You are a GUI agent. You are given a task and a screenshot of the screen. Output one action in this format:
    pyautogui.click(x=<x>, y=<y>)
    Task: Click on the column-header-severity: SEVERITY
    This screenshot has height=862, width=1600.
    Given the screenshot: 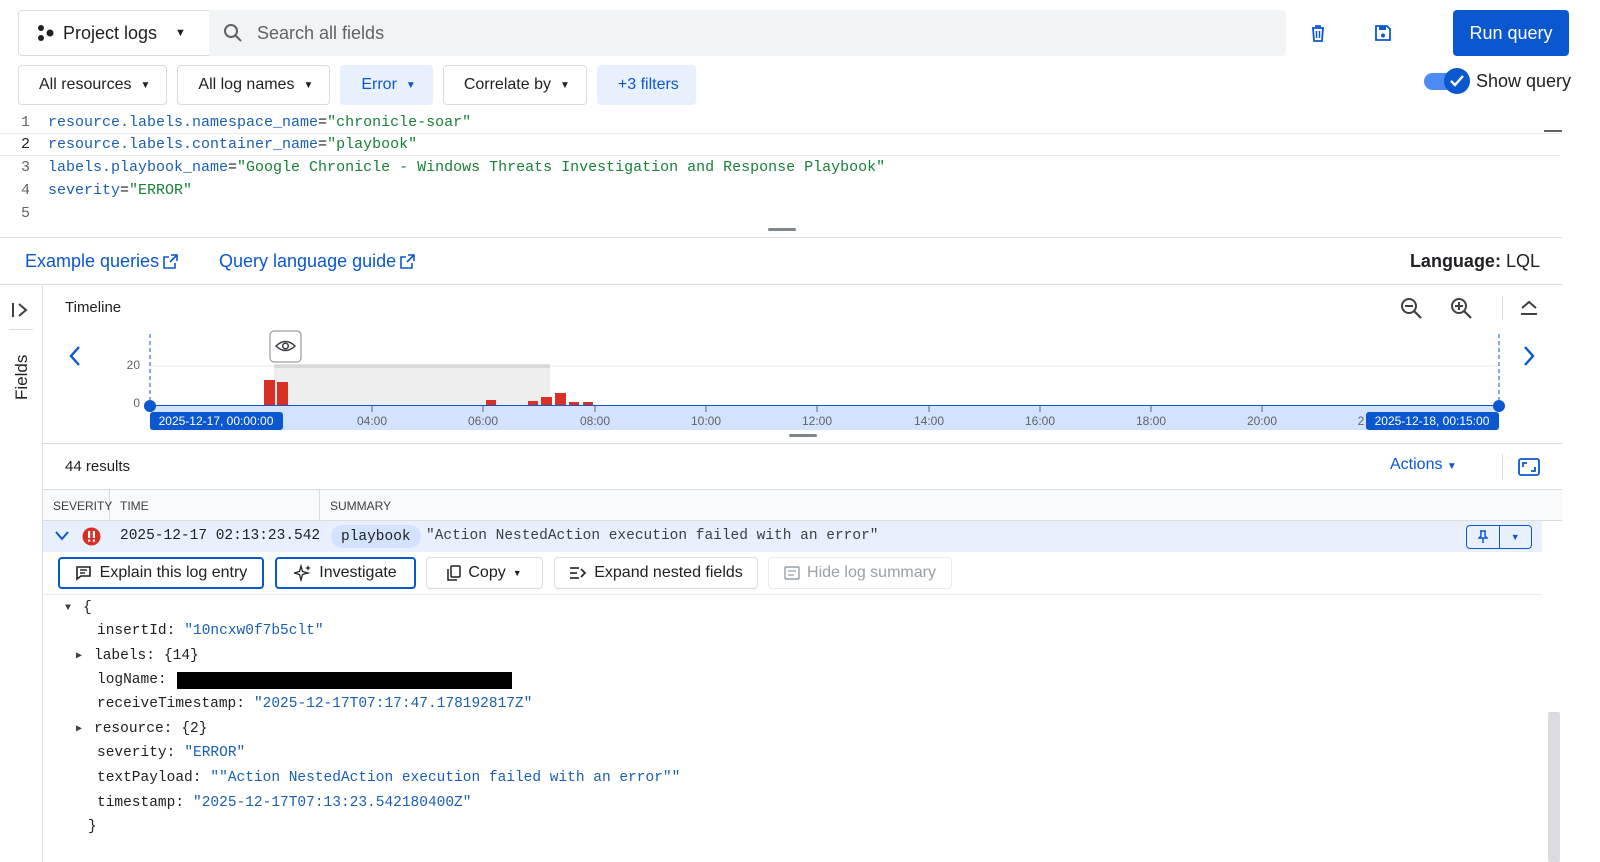 What is the action you would take?
    pyautogui.click(x=77, y=505)
    